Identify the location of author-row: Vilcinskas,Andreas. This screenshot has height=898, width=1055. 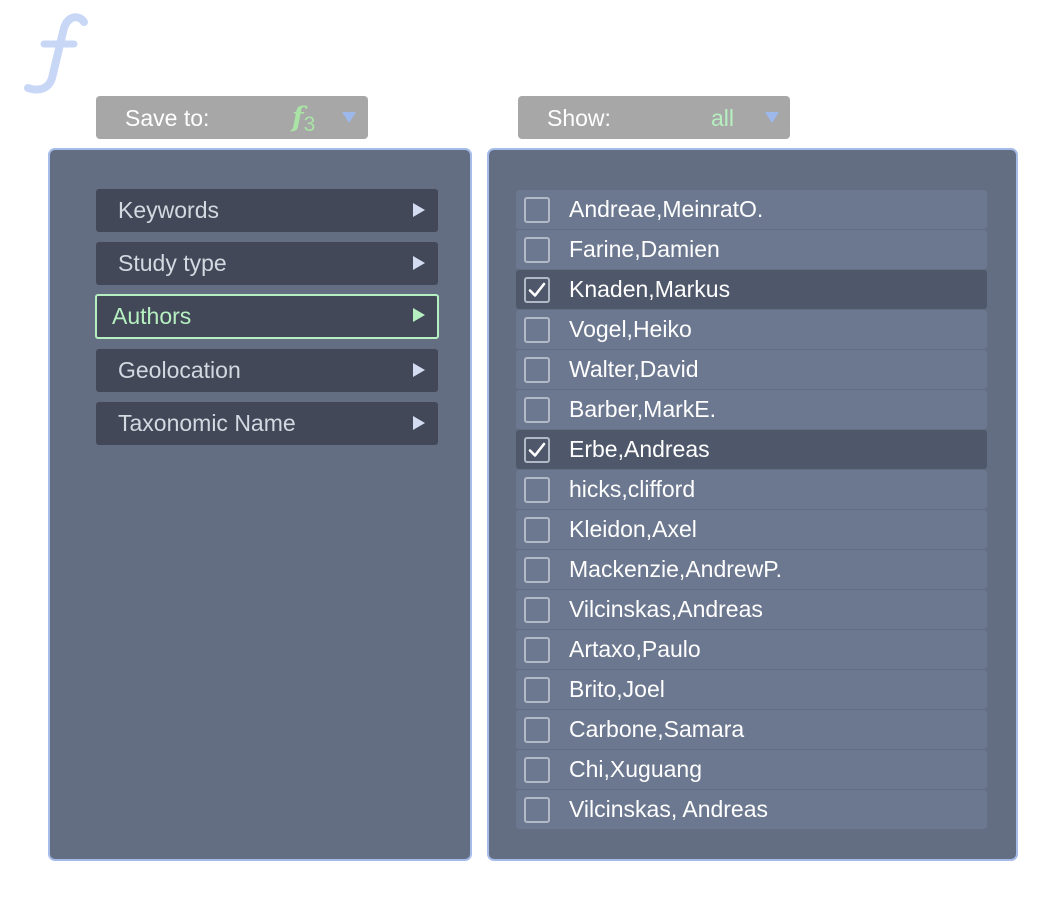
(751, 609).